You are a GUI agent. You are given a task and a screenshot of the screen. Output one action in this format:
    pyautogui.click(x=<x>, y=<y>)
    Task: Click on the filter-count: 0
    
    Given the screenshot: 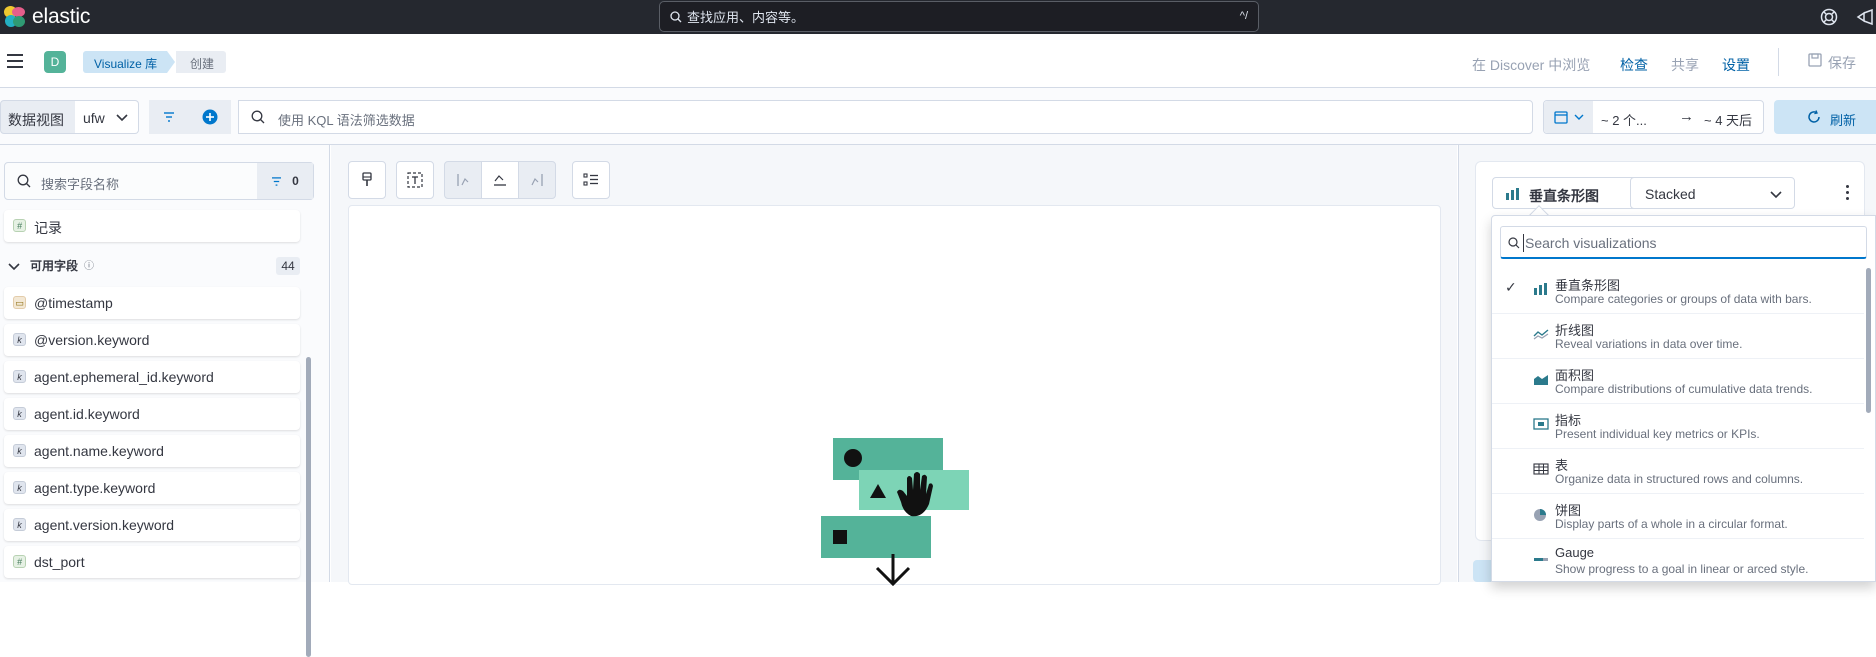 What is the action you would take?
    pyautogui.click(x=295, y=181)
    